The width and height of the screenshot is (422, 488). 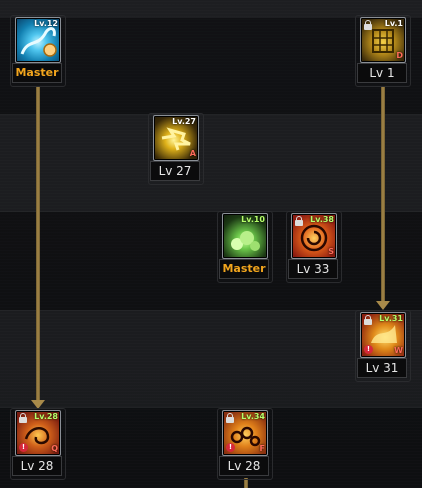 I want to click on skill-grade-tag: A, so click(x=192, y=153).